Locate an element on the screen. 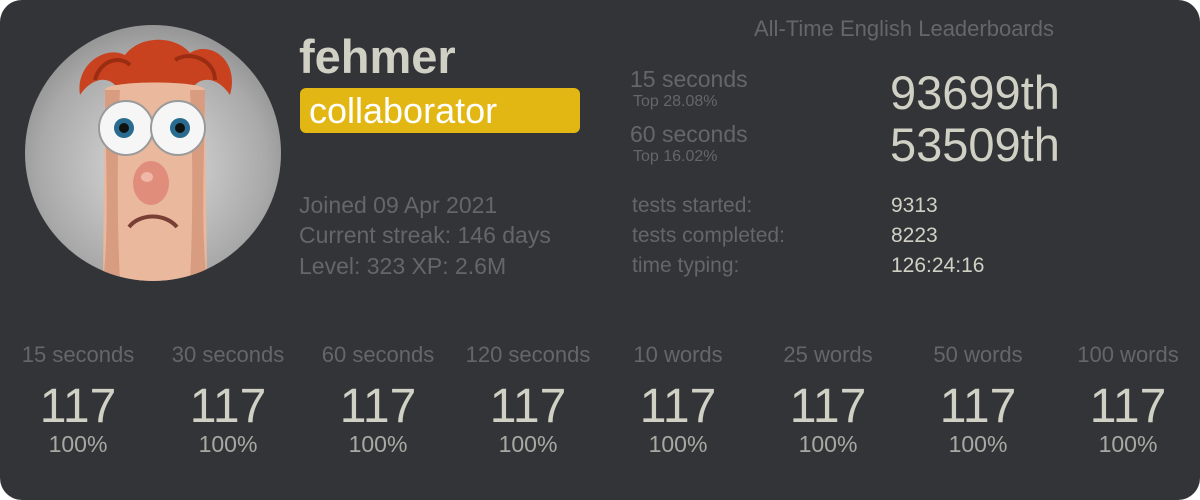 This screenshot has width=1200, height=500. leaderboards-title: All-Time English Leaderboards is located at coordinates (904, 28).